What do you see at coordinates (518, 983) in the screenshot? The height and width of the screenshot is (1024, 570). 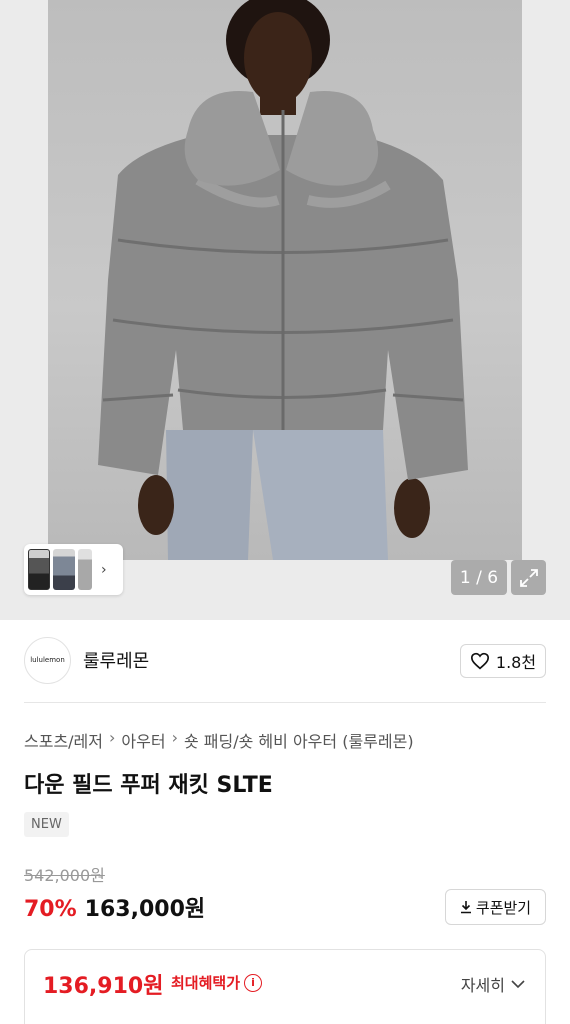 I see `chevron-down-icon` at bounding box center [518, 983].